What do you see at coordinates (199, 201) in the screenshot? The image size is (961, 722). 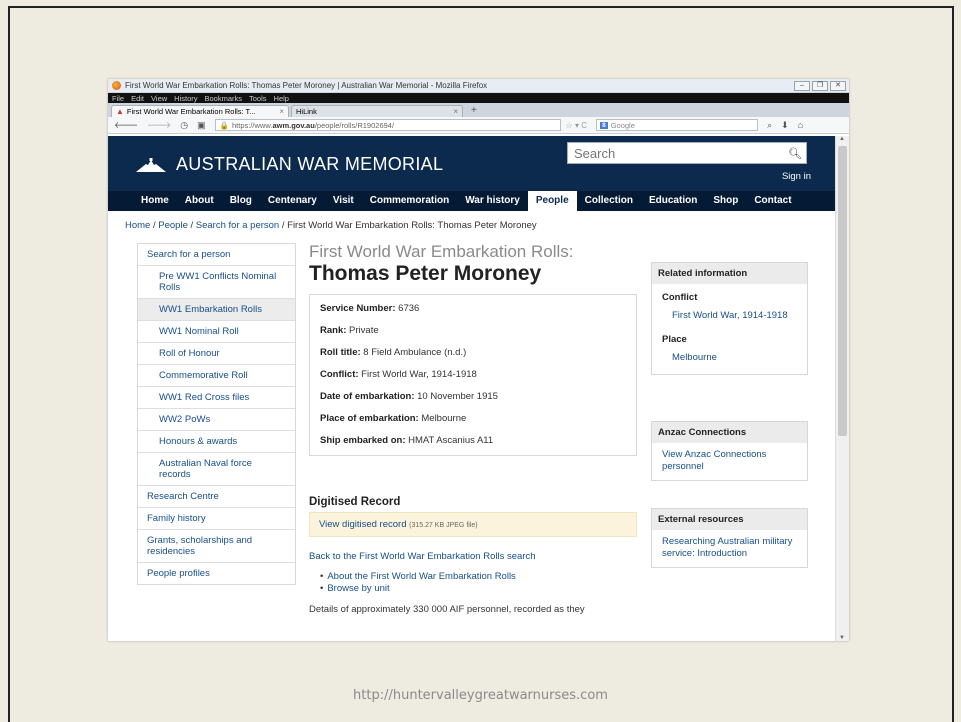 I see `nav-about: About` at bounding box center [199, 201].